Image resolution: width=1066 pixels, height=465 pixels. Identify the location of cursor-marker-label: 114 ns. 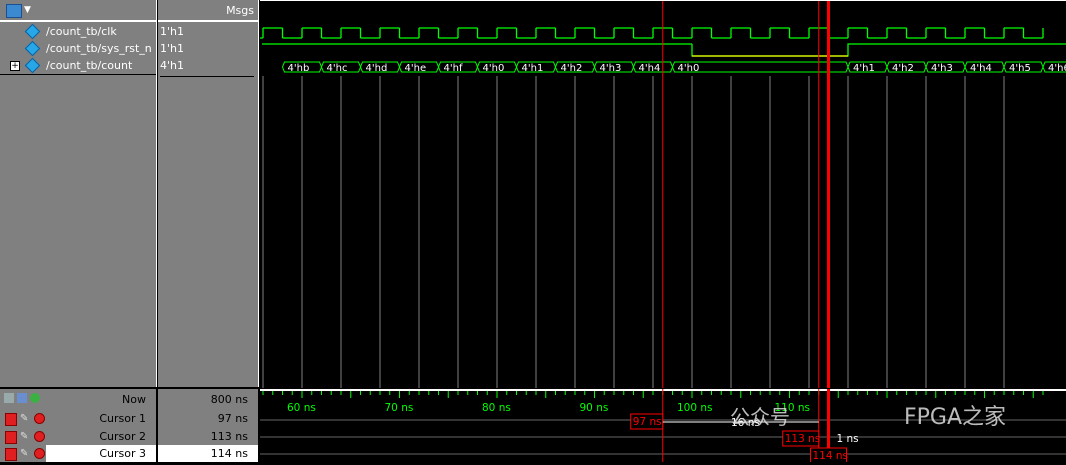
(831, 456).